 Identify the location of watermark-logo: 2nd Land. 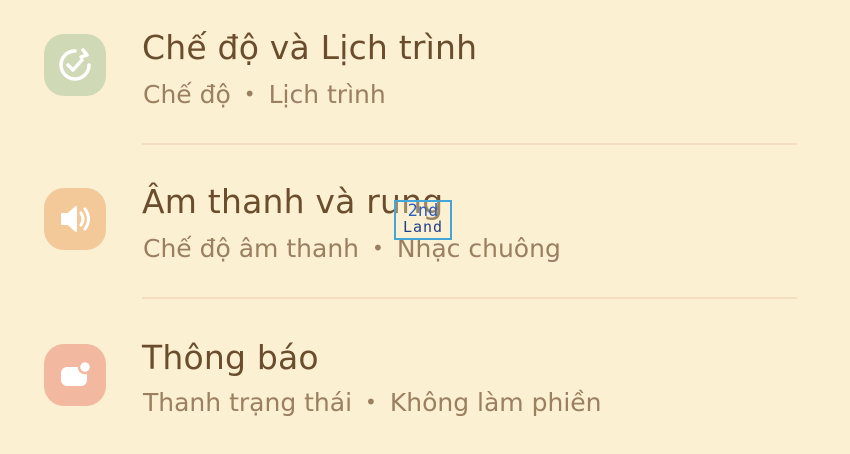
(423, 220).